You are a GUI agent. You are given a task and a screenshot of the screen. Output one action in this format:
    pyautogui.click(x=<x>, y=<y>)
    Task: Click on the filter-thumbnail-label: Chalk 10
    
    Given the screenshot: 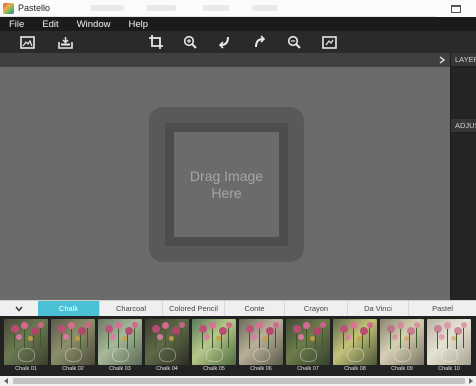 What is the action you would take?
    pyautogui.click(x=449, y=369)
    